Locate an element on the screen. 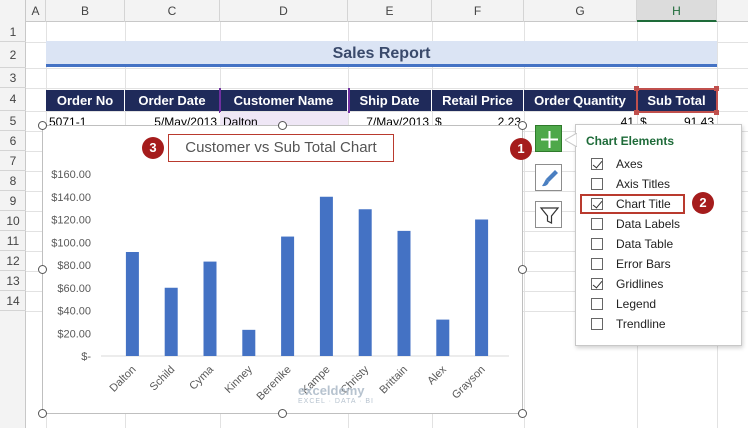  checkbox-error-bars is located at coordinates (597, 264).